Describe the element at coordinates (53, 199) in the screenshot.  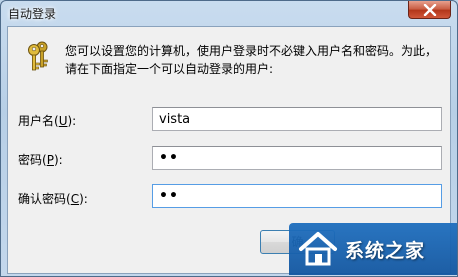
I see `confirm-password-label: 确认密码(C):` at that location.